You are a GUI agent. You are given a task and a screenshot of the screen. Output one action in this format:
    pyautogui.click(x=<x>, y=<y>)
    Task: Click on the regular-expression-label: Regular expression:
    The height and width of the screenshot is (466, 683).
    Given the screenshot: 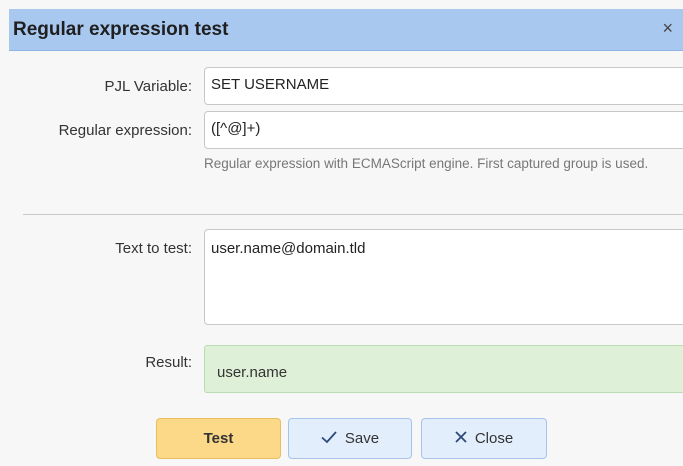 What is the action you would take?
    pyautogui.click(x=125, y=130)
    